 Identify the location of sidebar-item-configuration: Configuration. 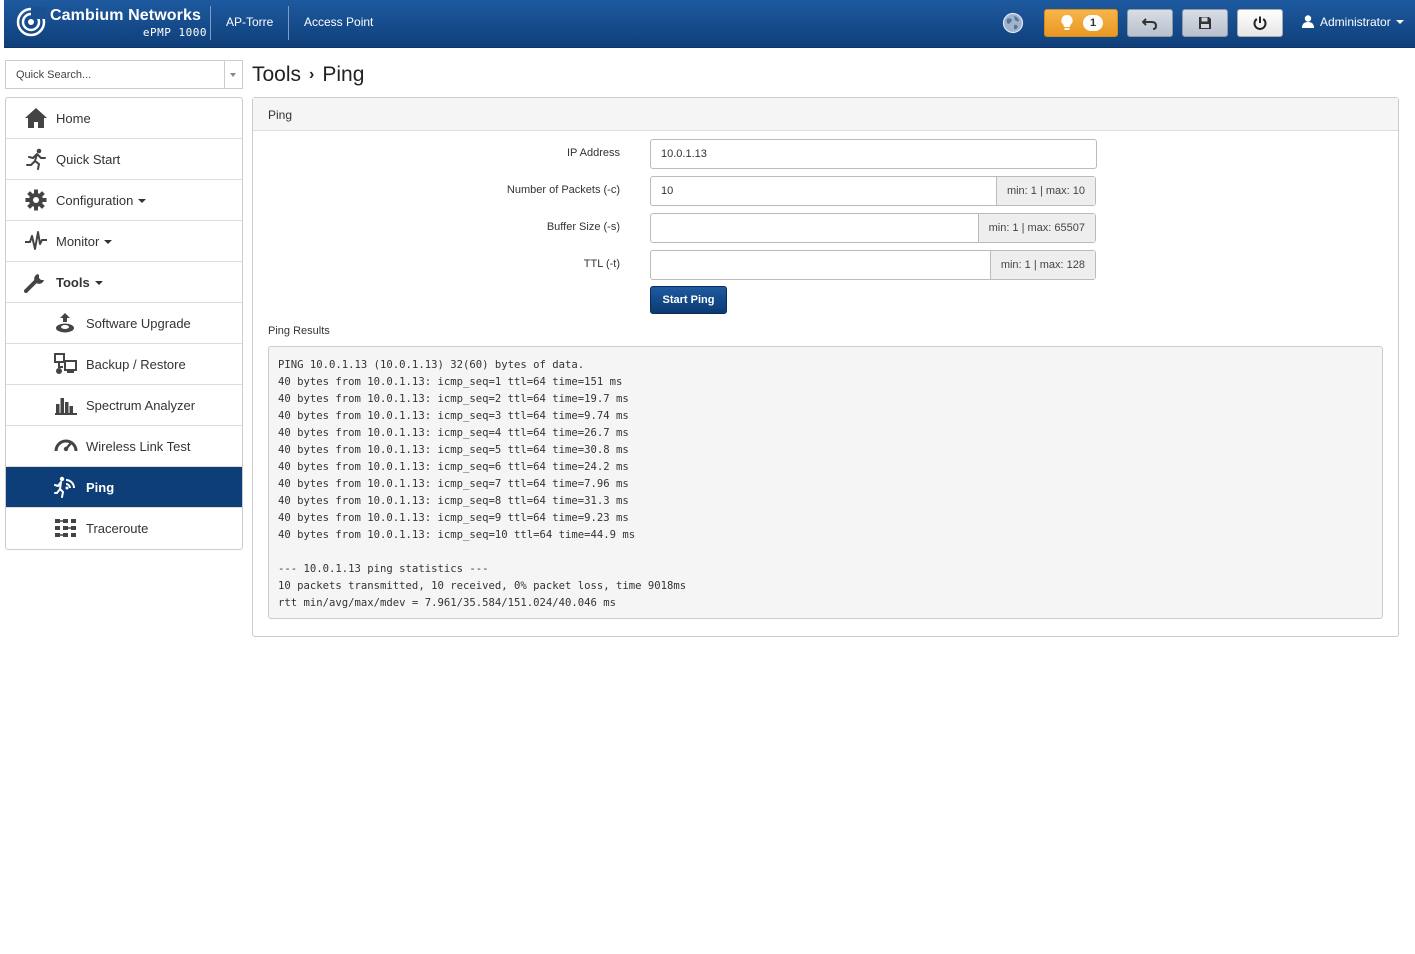
(124, 200).